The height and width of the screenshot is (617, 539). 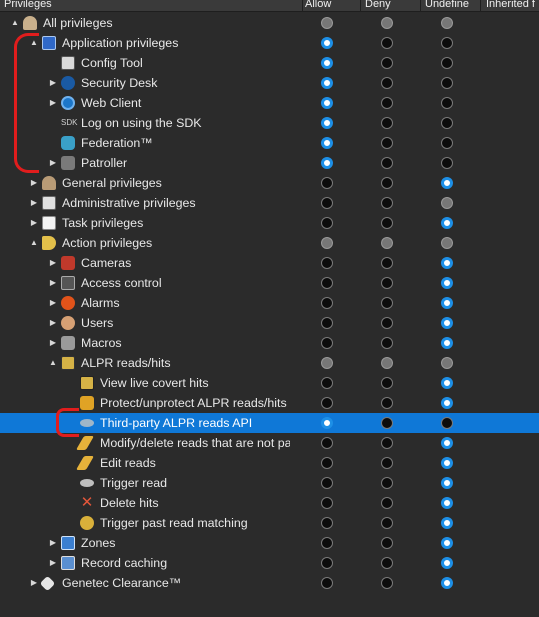 I want to click on privilege-row: ✕ Delete hits, so click(x=269, y=503).